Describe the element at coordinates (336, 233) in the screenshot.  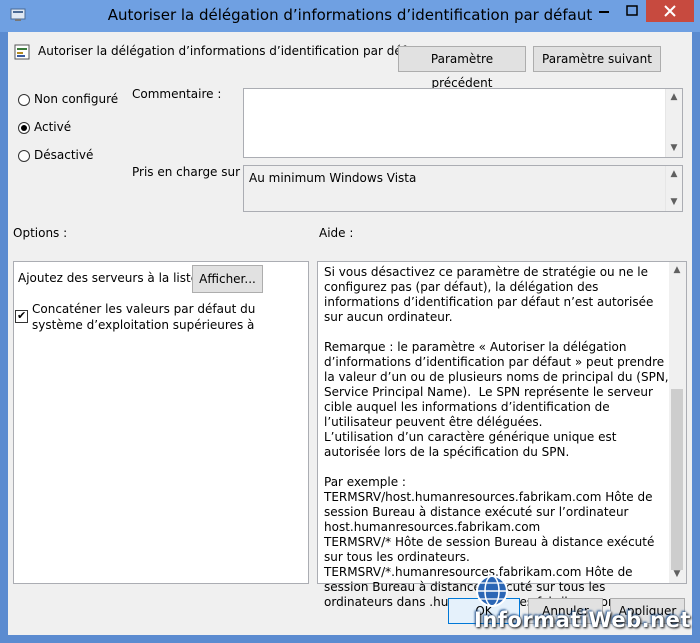
I see `help-title: Aide :` at that location.